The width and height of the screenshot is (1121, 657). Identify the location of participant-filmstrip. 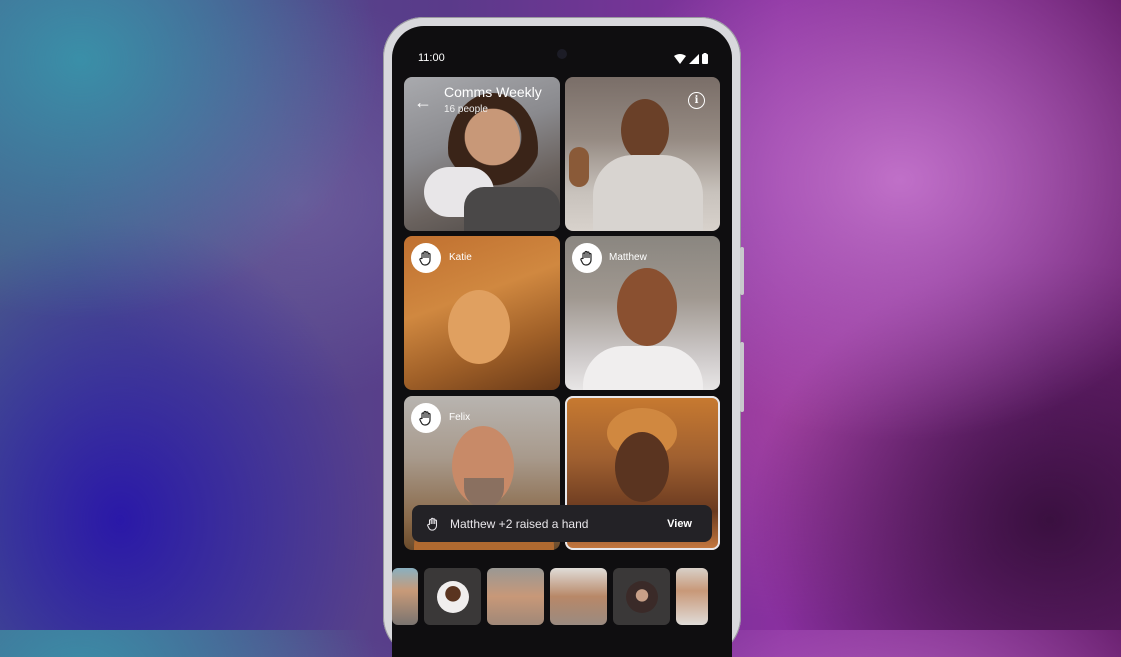
(562, 598).